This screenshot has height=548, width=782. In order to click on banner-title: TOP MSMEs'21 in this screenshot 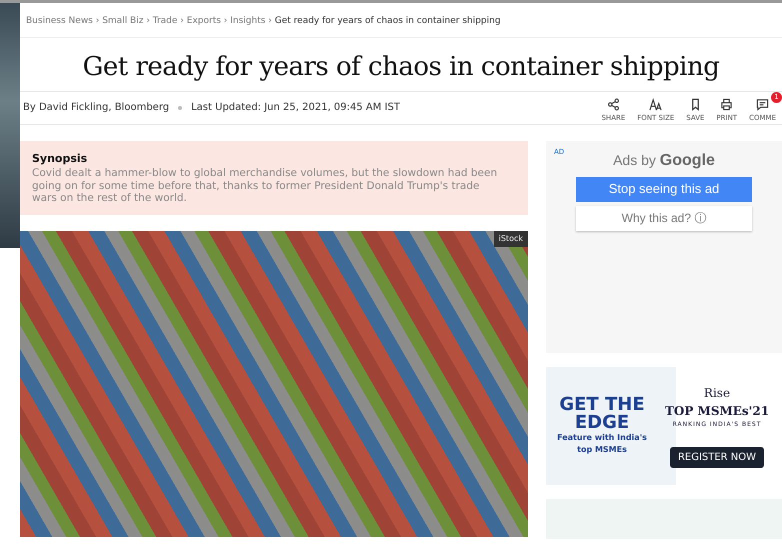, I will do `click(717, 411)`.